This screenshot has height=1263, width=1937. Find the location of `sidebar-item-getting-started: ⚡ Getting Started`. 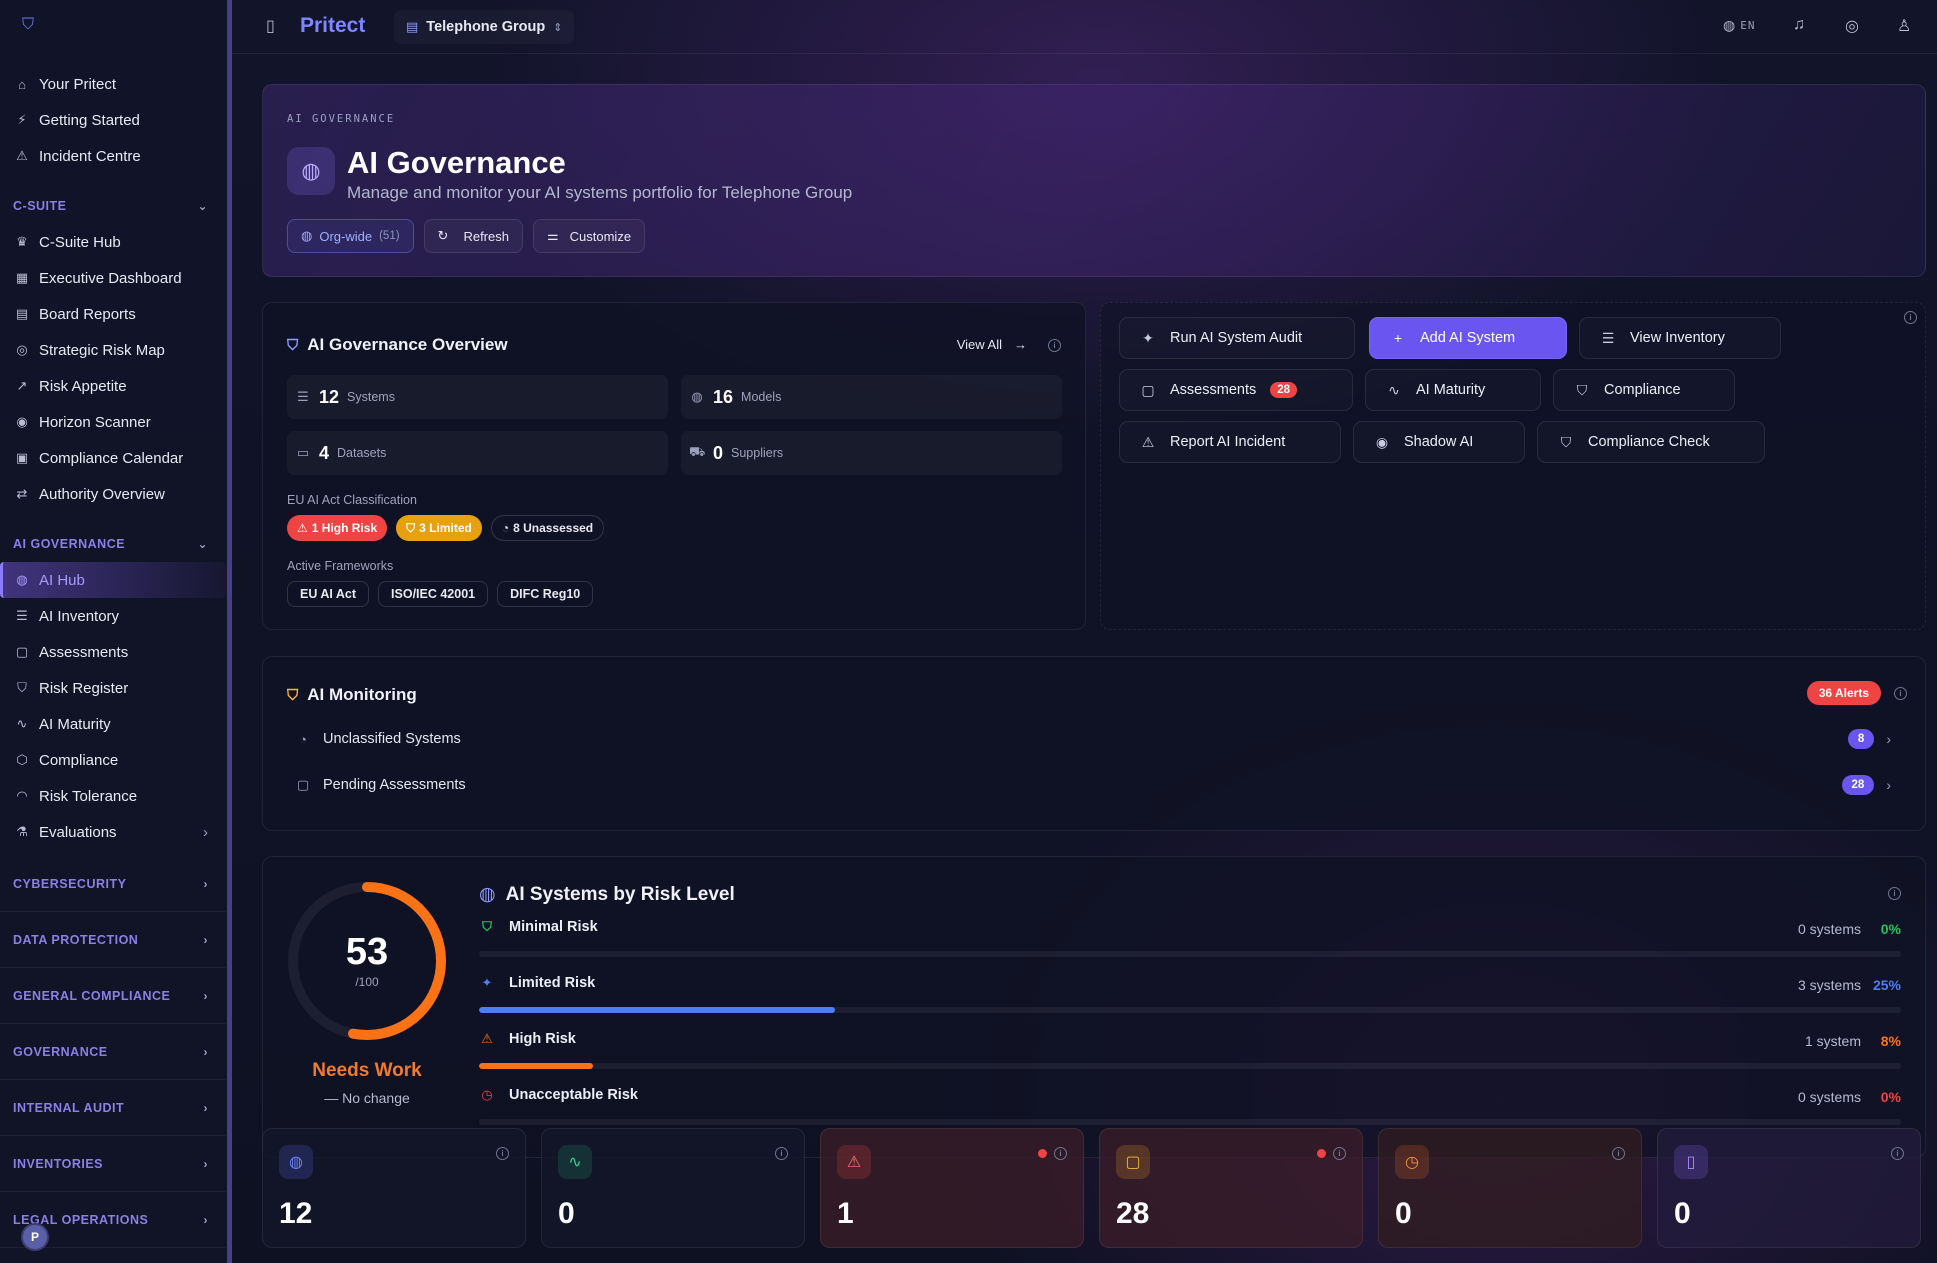

sidebar-item-getting-started: ⚡ Getting Started is located at coordinates (113, 120).